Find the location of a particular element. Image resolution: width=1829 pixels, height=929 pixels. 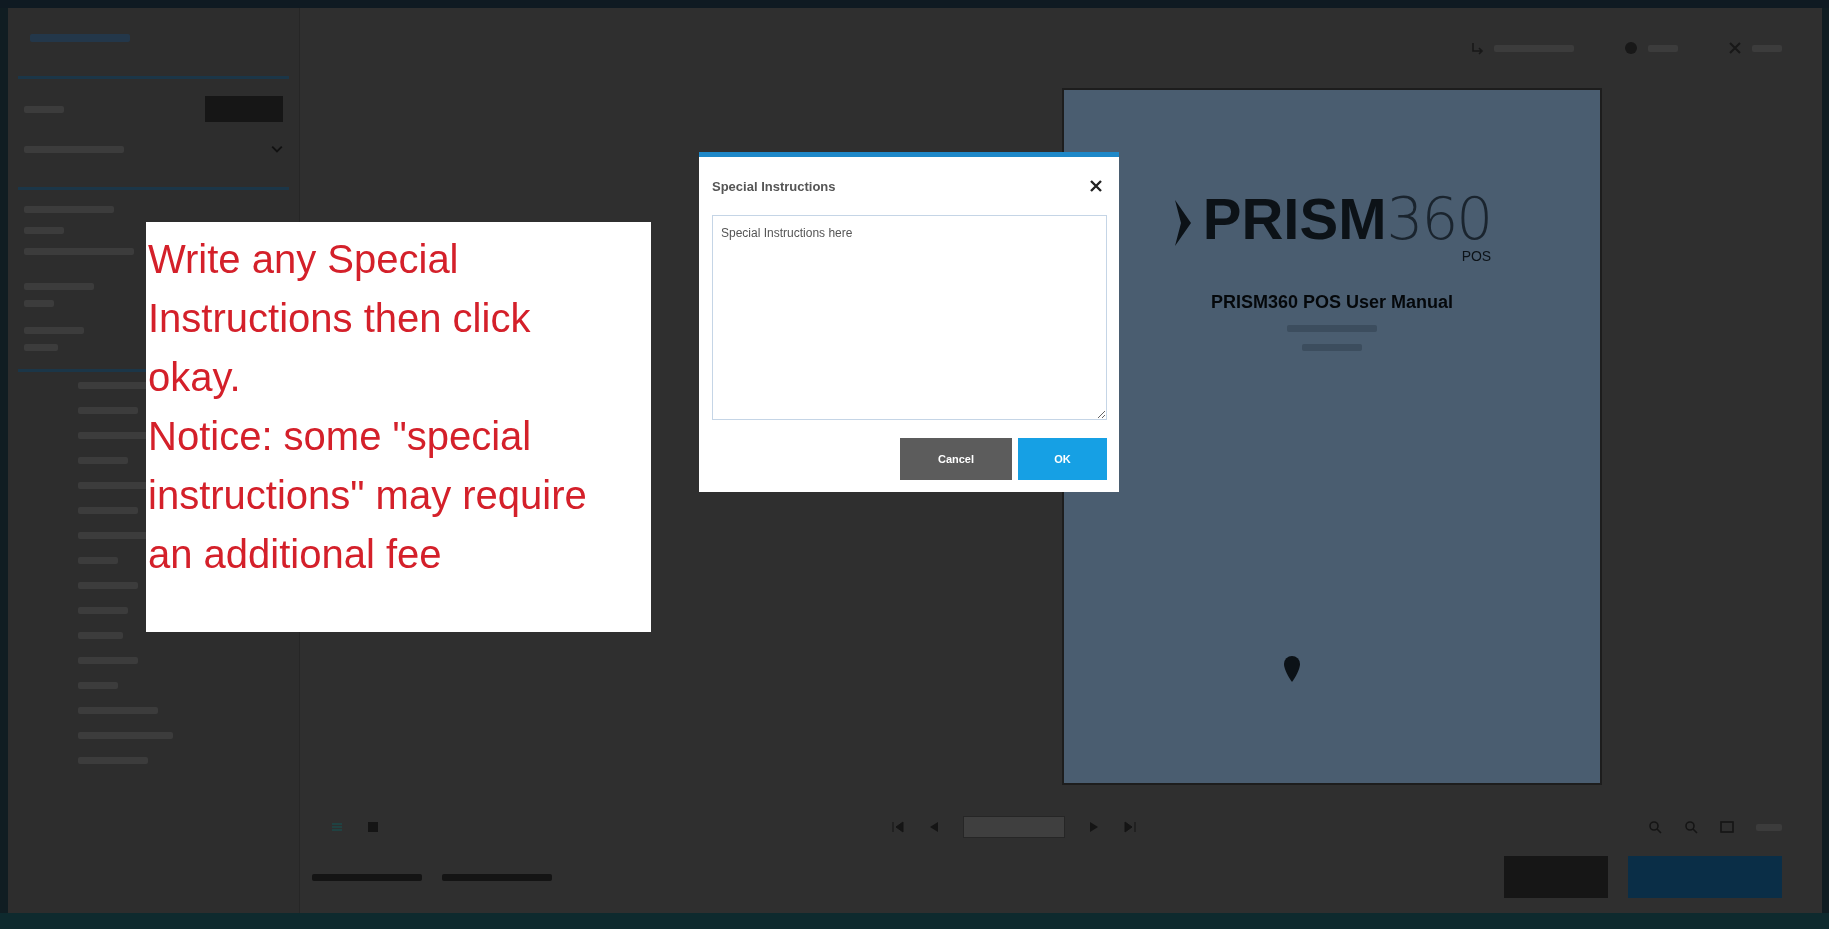

logo-number: 360 is located at coordinates (1439, 219).